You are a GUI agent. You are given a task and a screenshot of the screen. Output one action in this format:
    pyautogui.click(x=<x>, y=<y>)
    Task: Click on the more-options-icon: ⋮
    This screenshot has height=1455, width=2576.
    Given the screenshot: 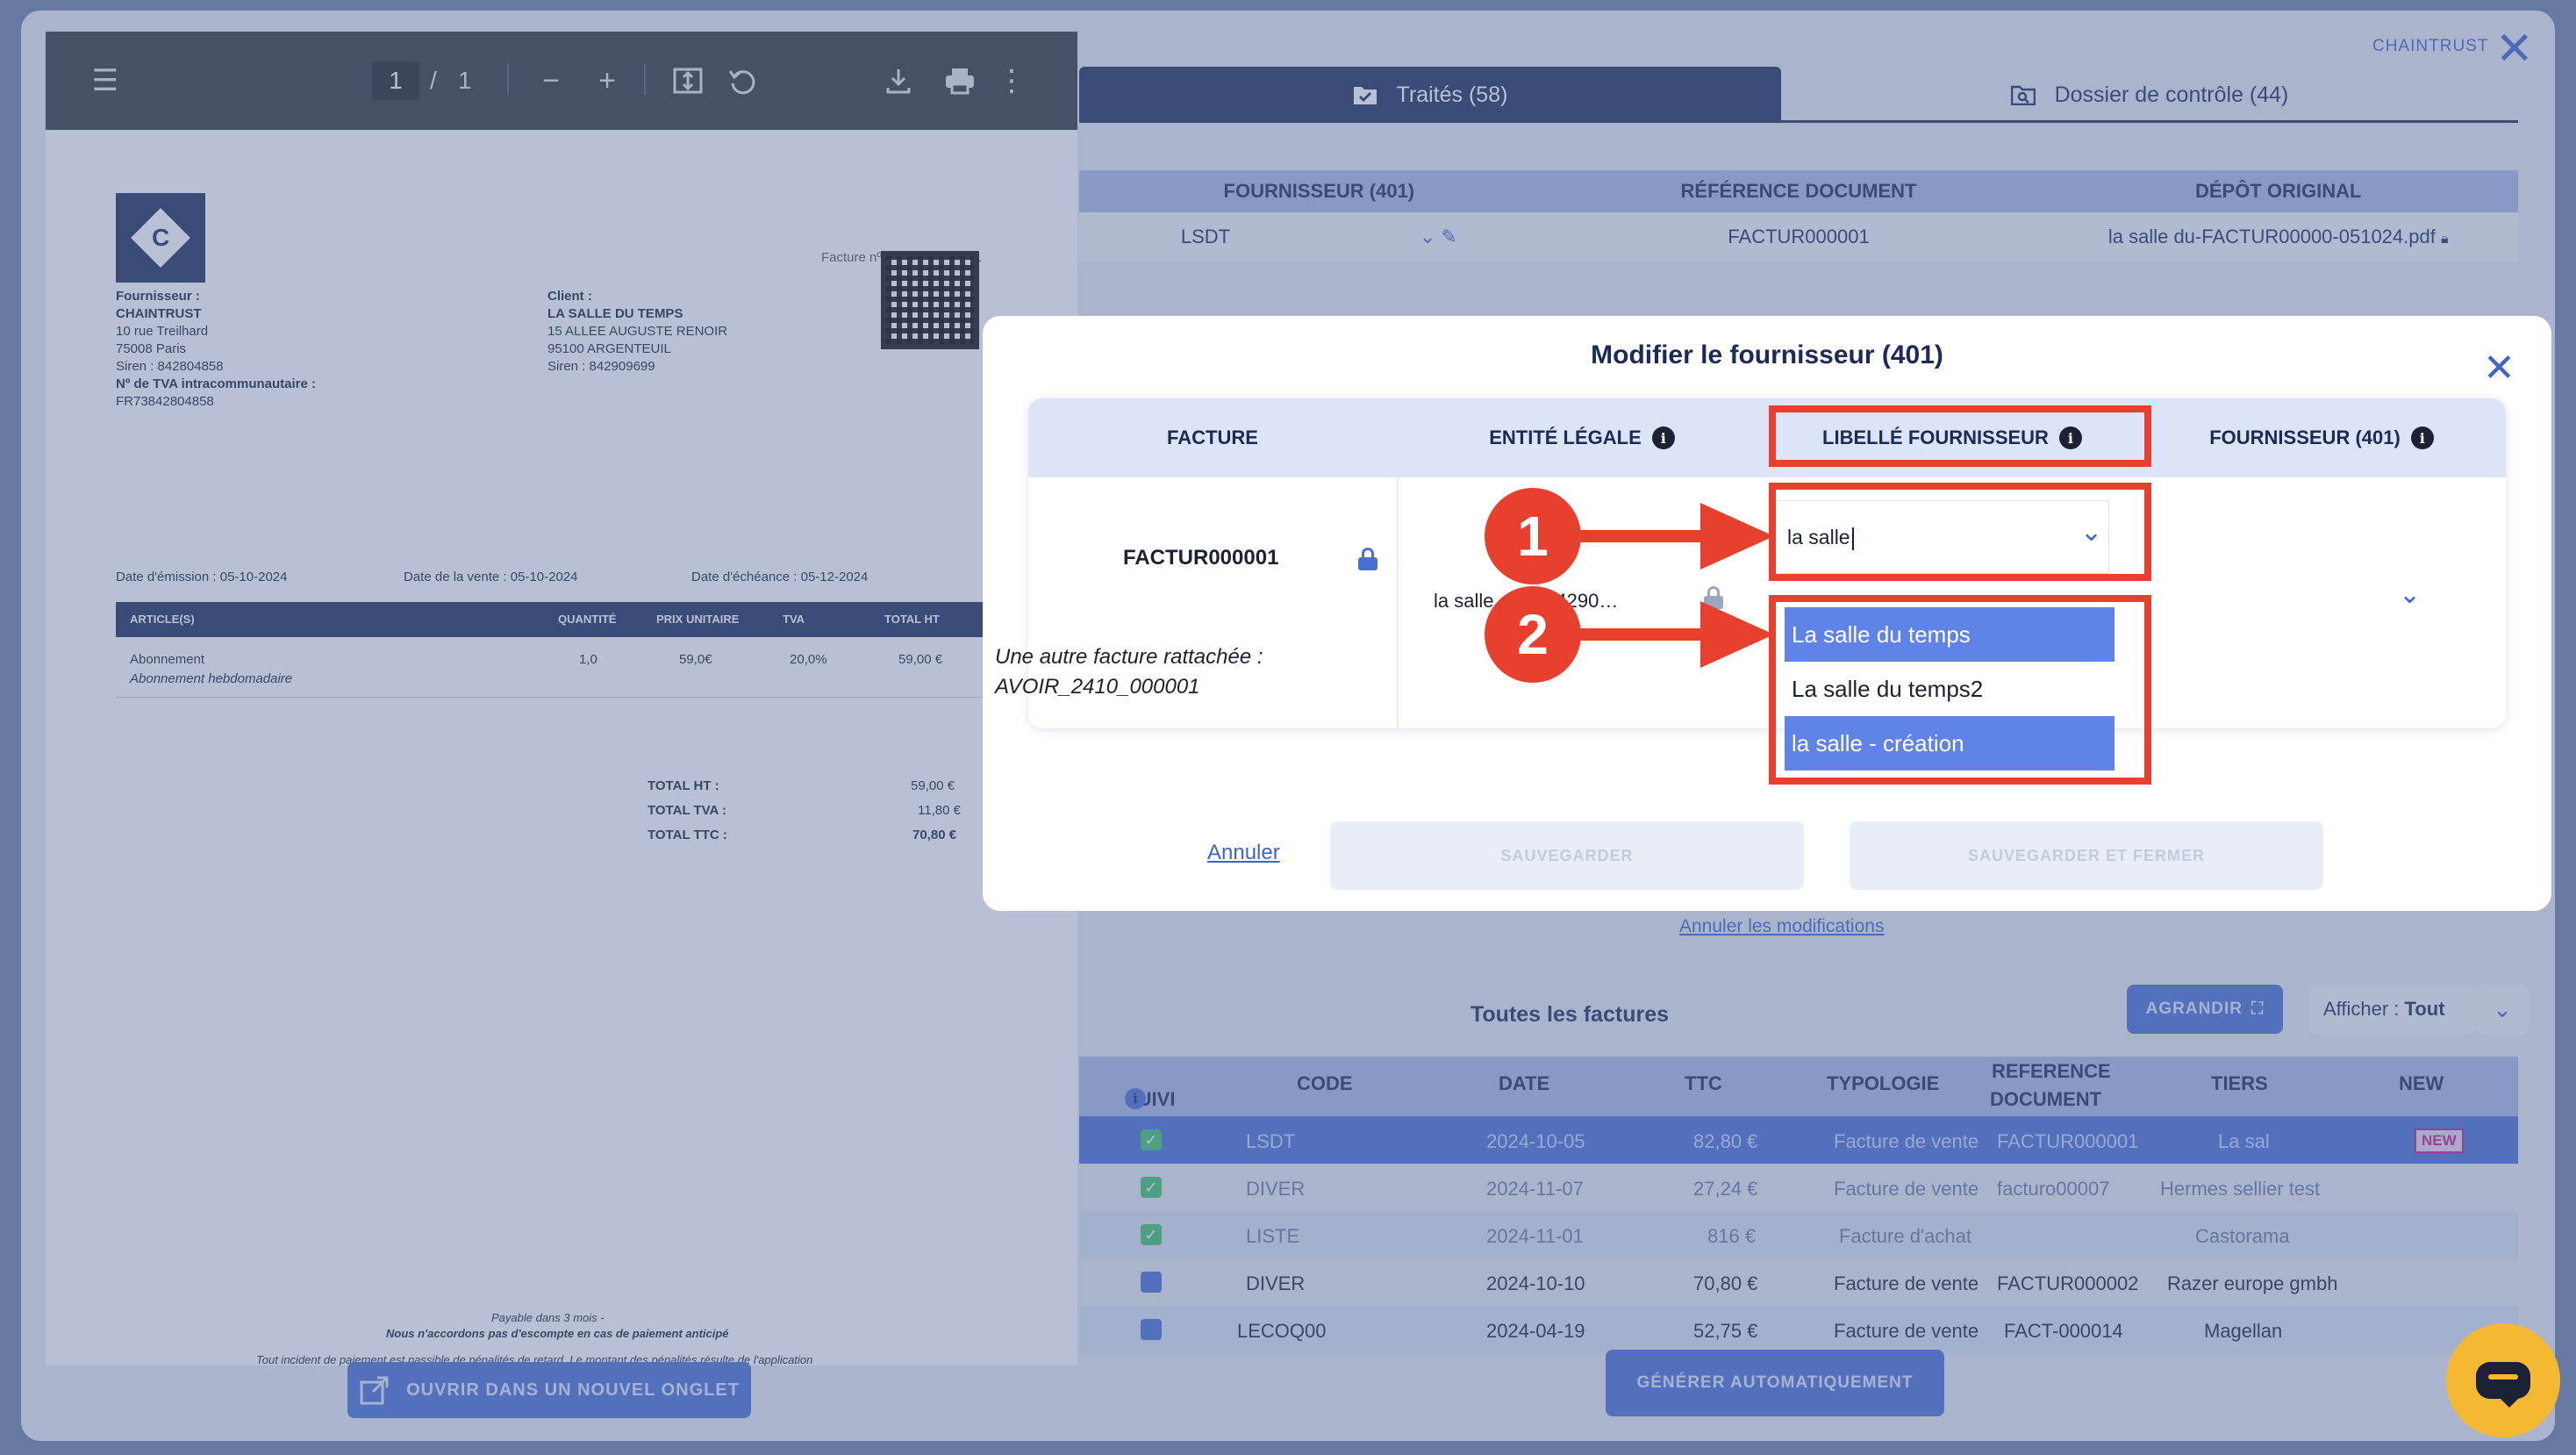 What is the action you would take?
    pyautogui.click(x=1012, y=81)
    